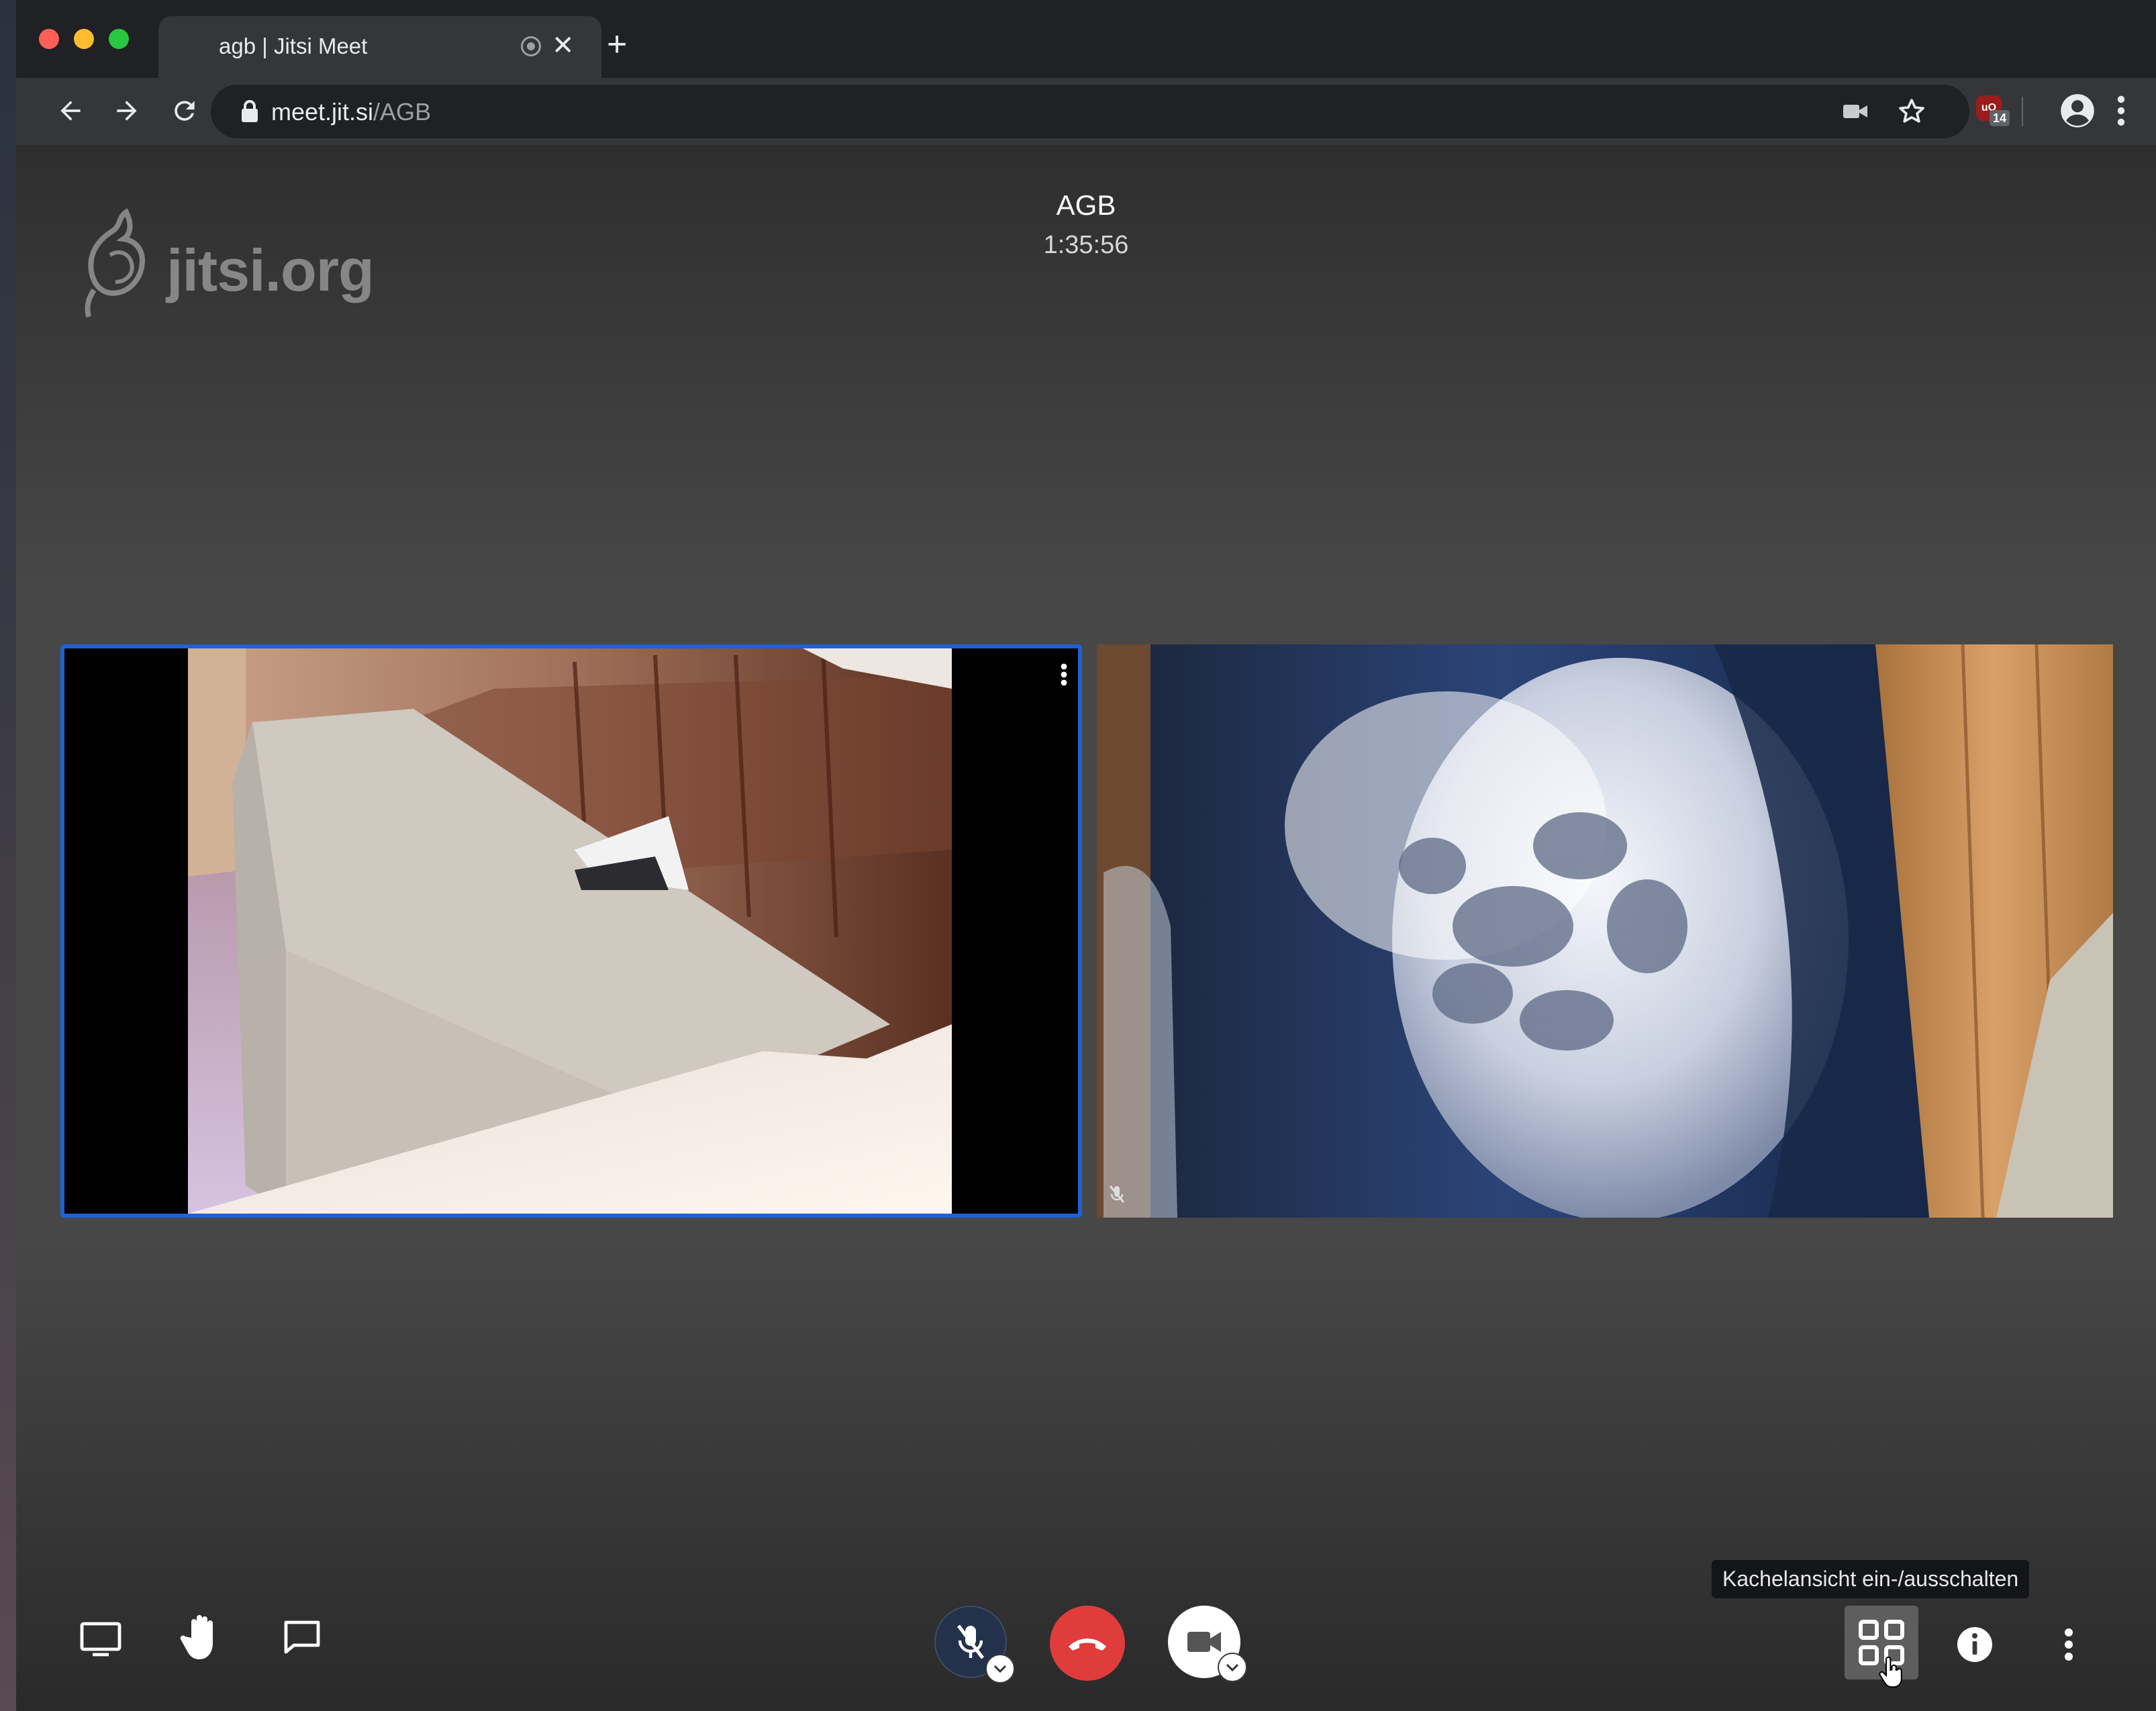 The width and height of the screenshot is (2156, 1711). What do you see at coordinates (196, 1637) in the screenshot?
I see `hand-icon` at bounding box center [196, 1637].